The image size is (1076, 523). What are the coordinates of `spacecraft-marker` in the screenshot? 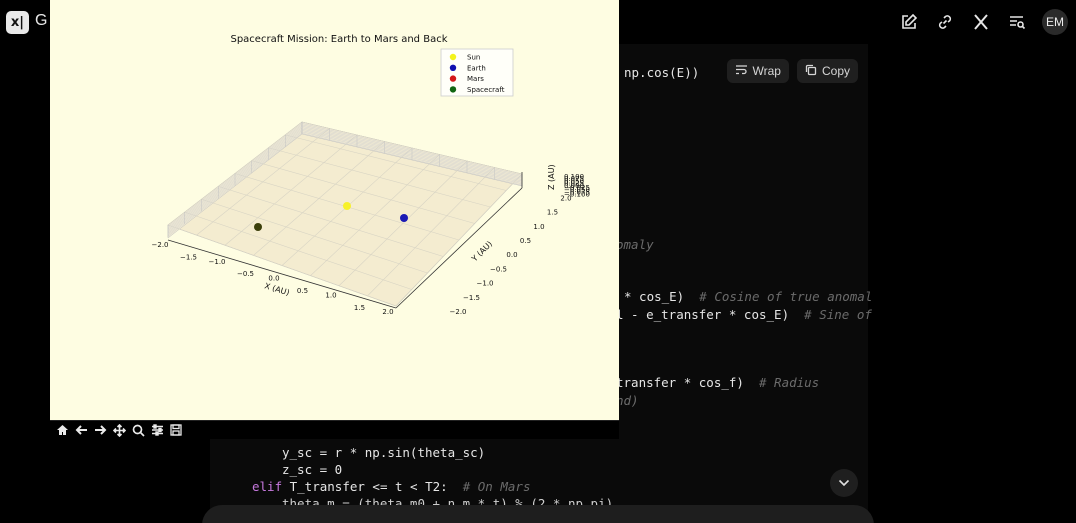 It's located at (258, 227).